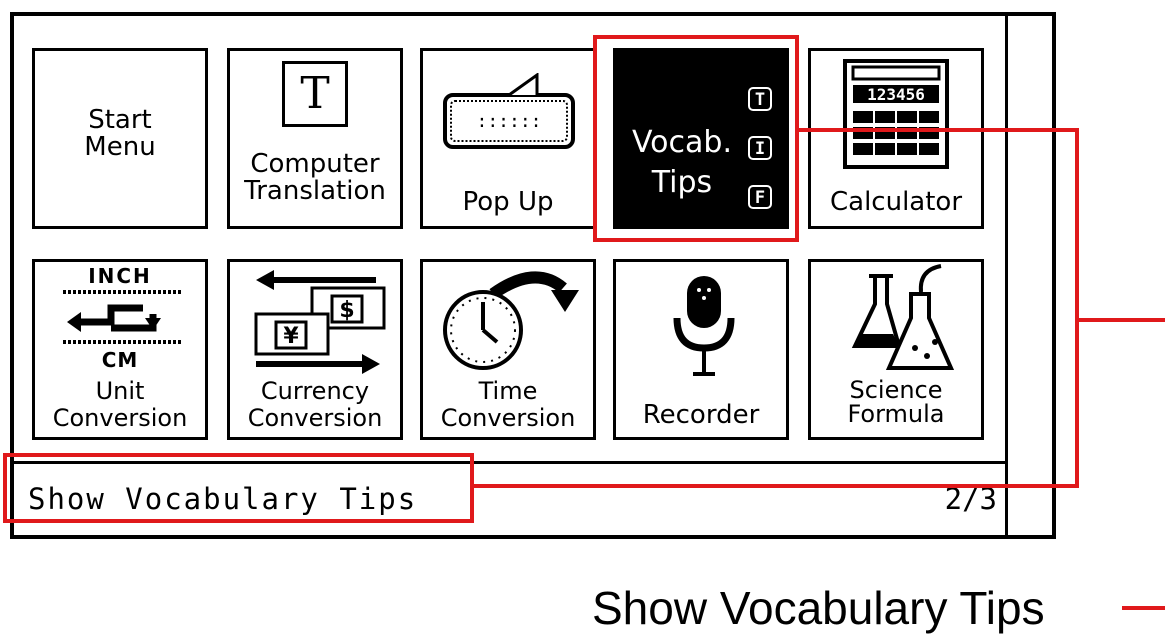  I want to click on caption-text: Show Vocabulary Tips, so click(818, 608).